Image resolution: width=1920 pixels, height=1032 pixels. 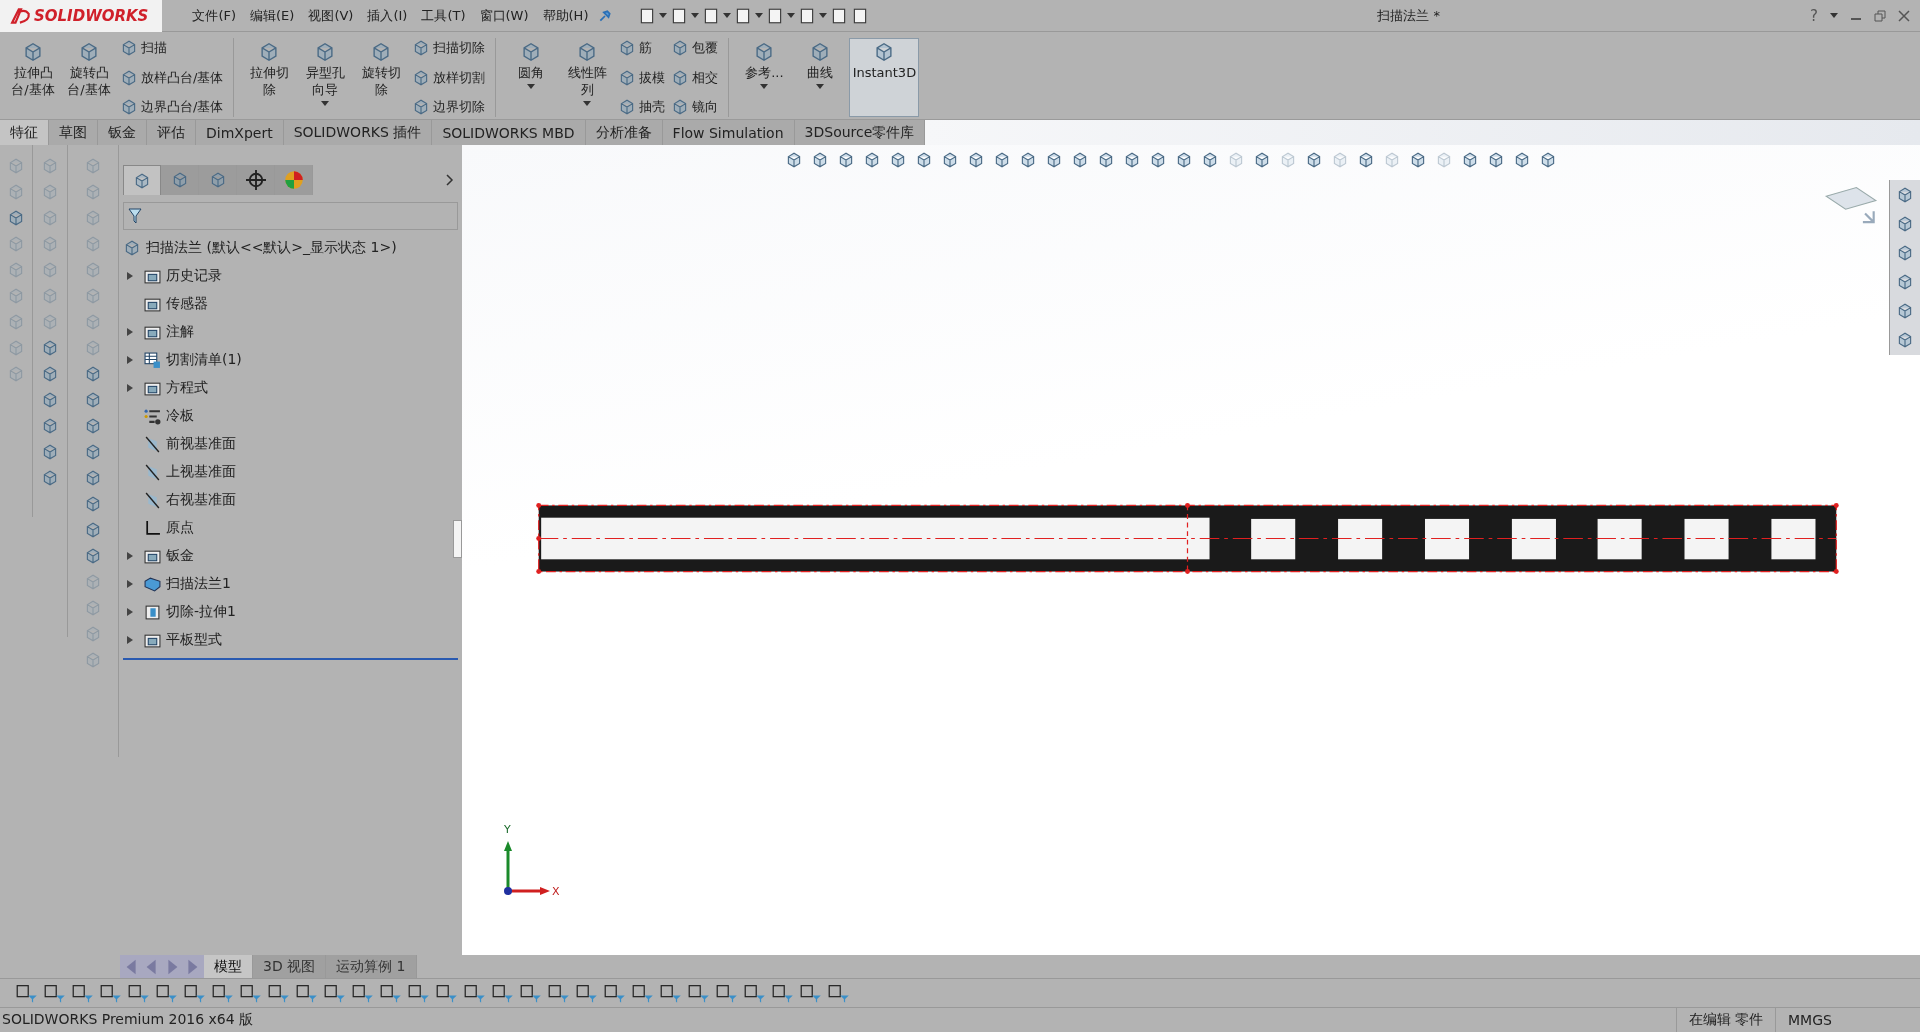 What do you see at coordinates (449, 107) in the screenshot?
I see `ribbon-command-button: 边界切除` at bounding box center [449, 107].